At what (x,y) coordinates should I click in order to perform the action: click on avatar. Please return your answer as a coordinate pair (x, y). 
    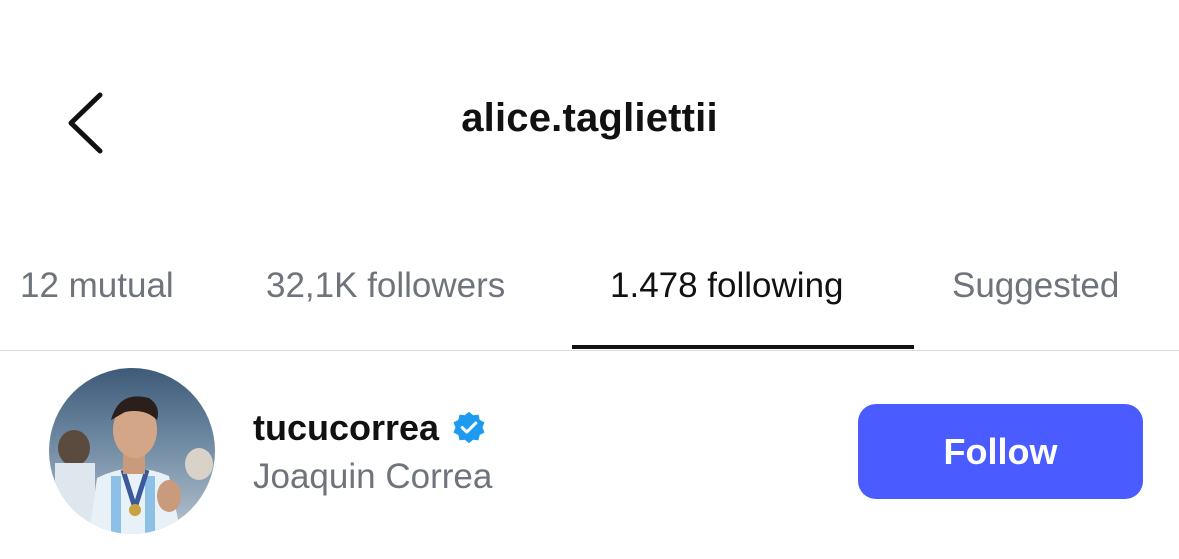
    Looking at the image, I should click on (132, 451).